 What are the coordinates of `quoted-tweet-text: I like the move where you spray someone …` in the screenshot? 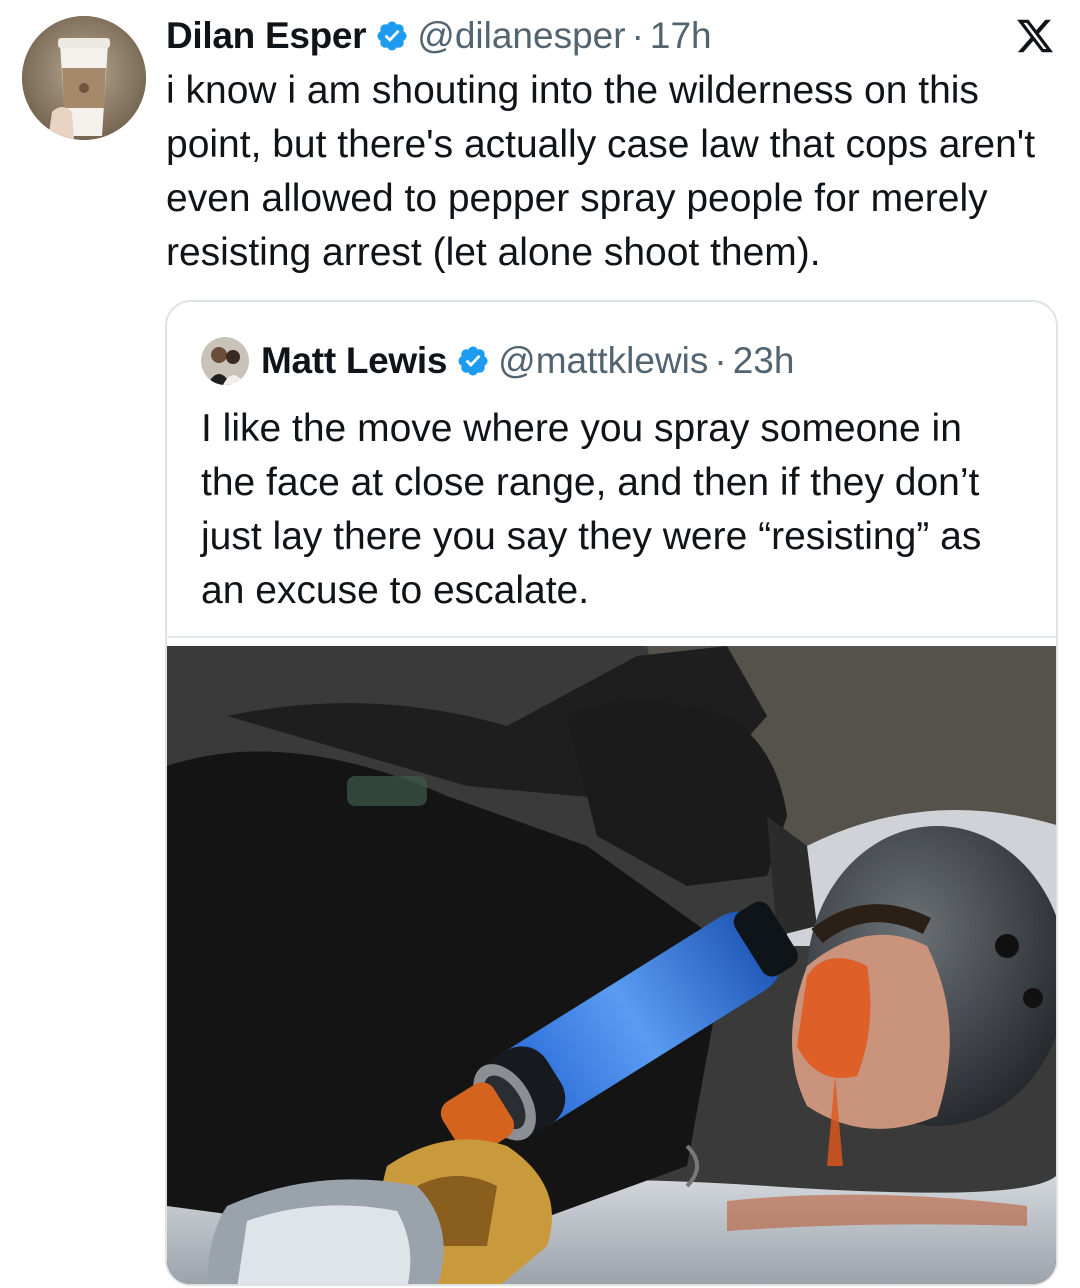 It's located at (591, 509).